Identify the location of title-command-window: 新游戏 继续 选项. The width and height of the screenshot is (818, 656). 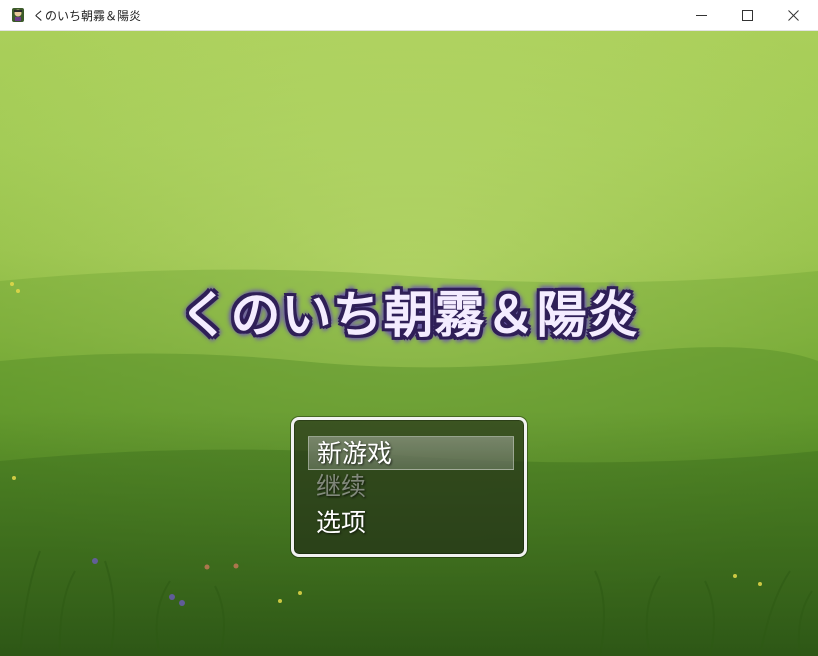
(409, 487).